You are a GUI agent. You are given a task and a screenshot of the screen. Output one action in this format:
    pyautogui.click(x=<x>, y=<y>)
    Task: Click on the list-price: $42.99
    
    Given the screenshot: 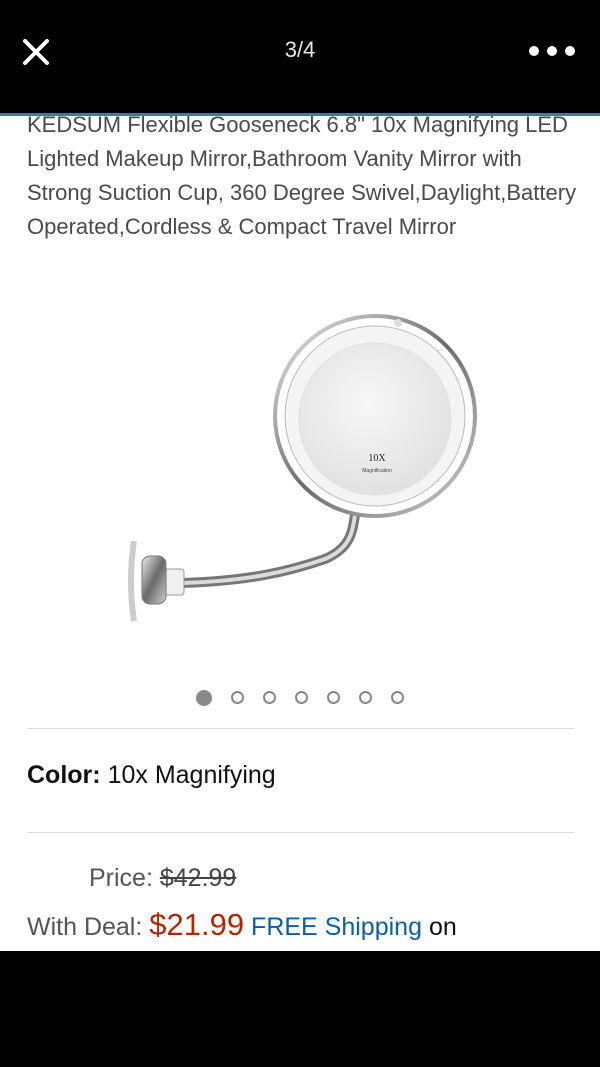 What is the action you would take?
    pyautogui.click(x=198, y=878)
    